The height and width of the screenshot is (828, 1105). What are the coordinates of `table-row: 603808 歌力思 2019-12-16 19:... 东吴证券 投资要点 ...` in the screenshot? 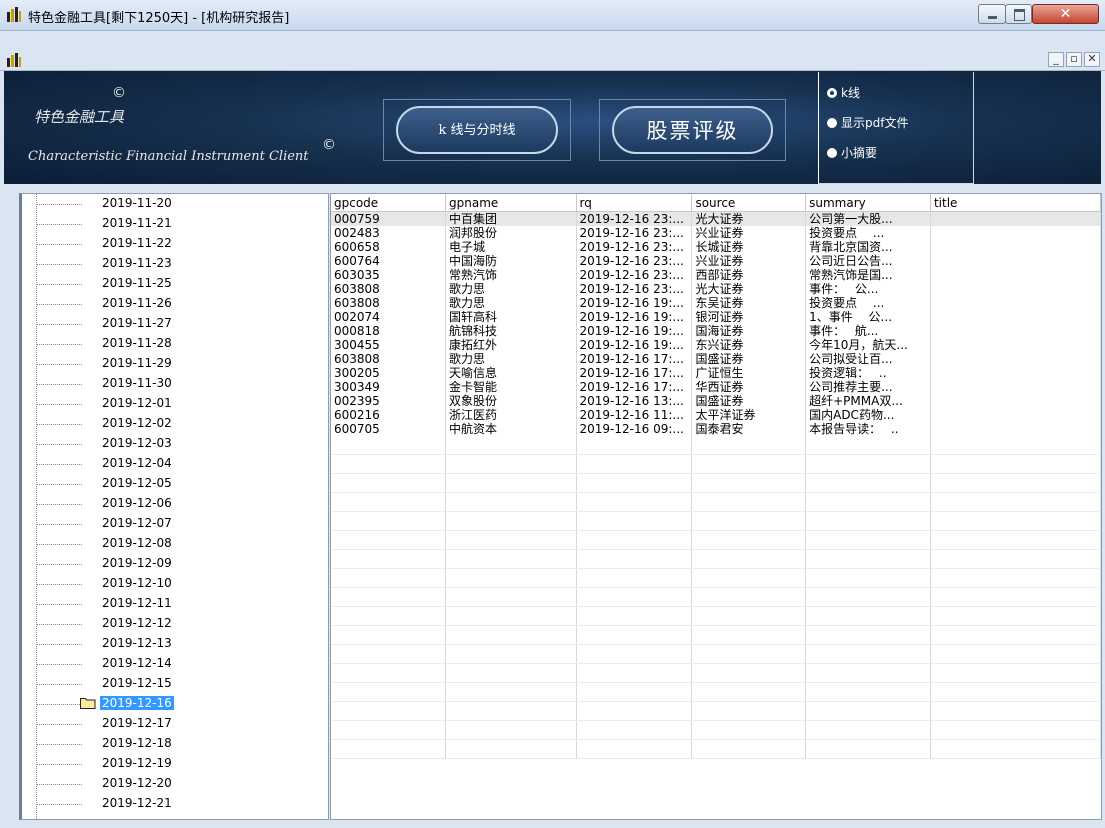 It's located at (716, 303).